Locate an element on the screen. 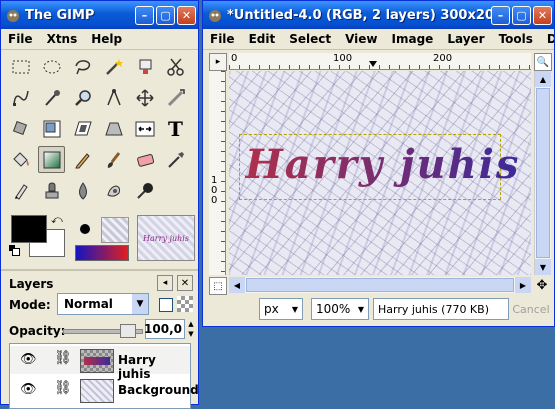 The height and width of the screenshot is (409, 555). navigation-icon: ✥ is located at coordinates (542, 285).